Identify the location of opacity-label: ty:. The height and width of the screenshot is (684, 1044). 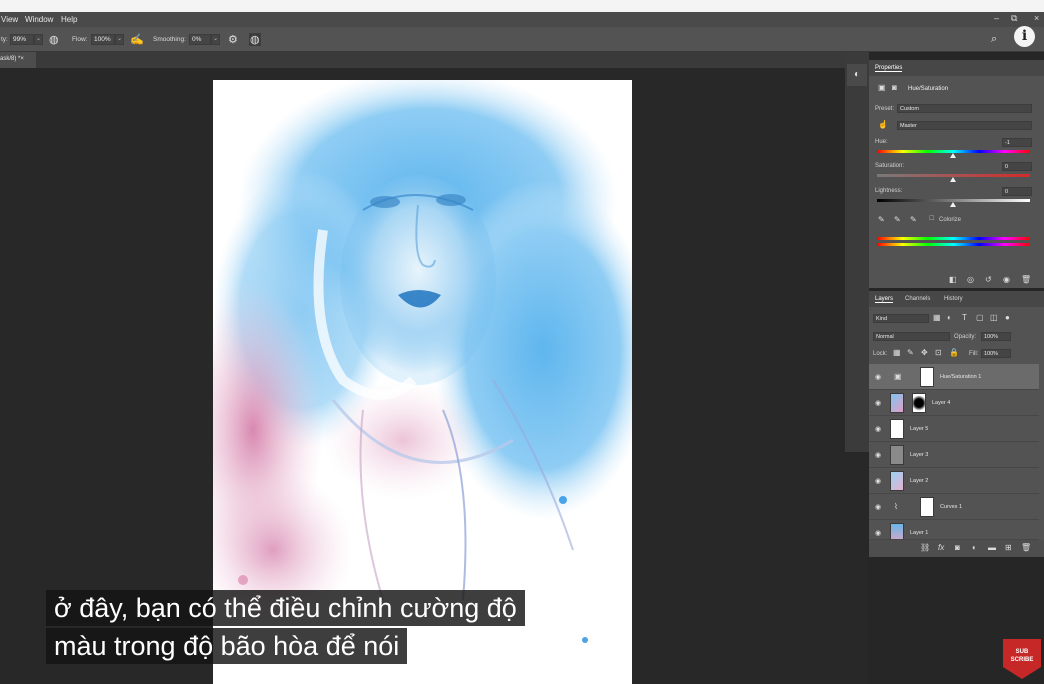
(4, 39).